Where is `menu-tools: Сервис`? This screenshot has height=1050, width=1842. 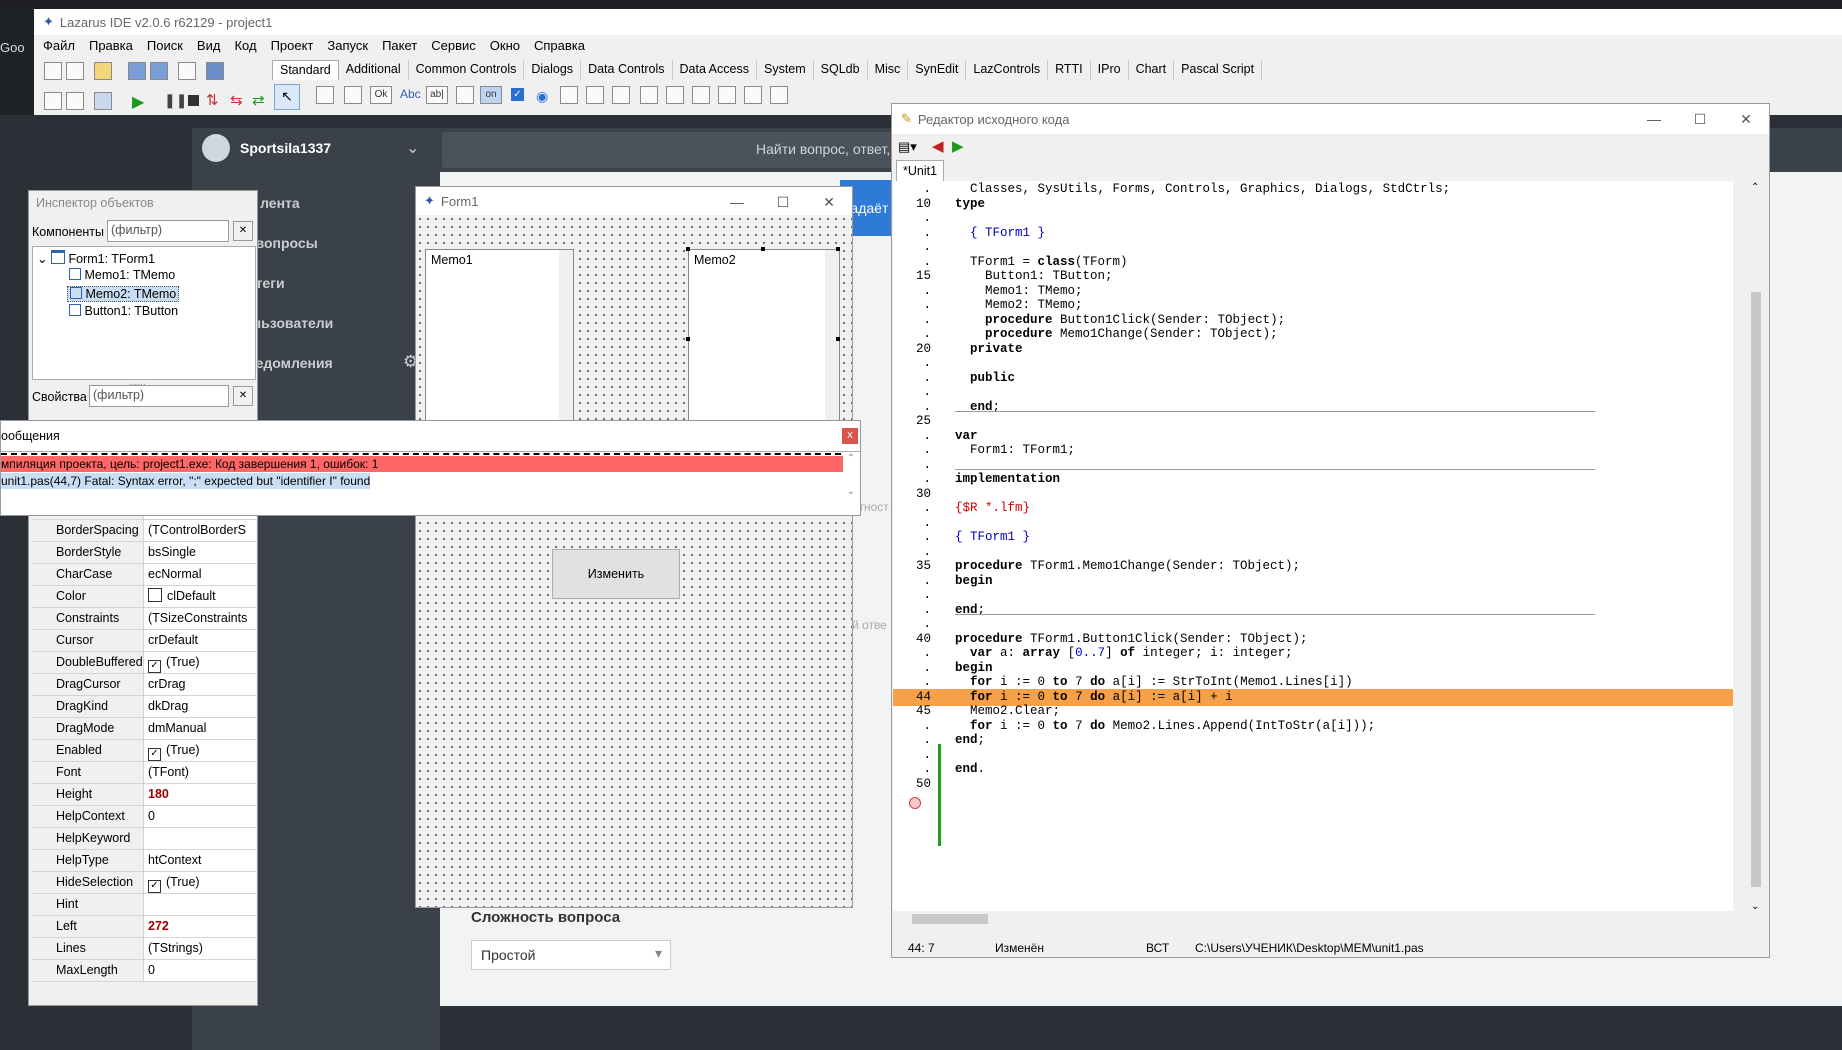 menu-tools: Сервис is located at coordinates (453, 48).